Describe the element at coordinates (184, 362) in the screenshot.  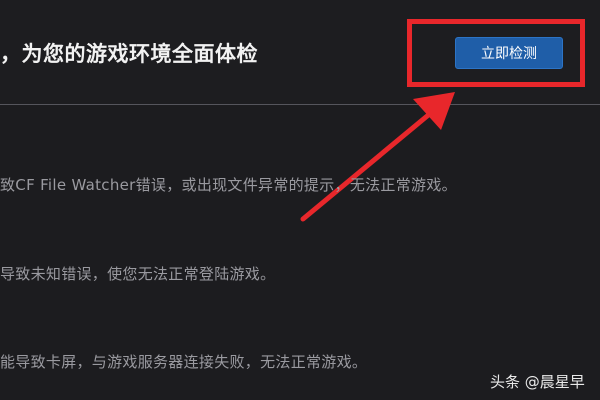
I see `issue-text-server-connection: 能导致卡屏，与游戏服务器连接失败，无法正常游戏。` at that location.